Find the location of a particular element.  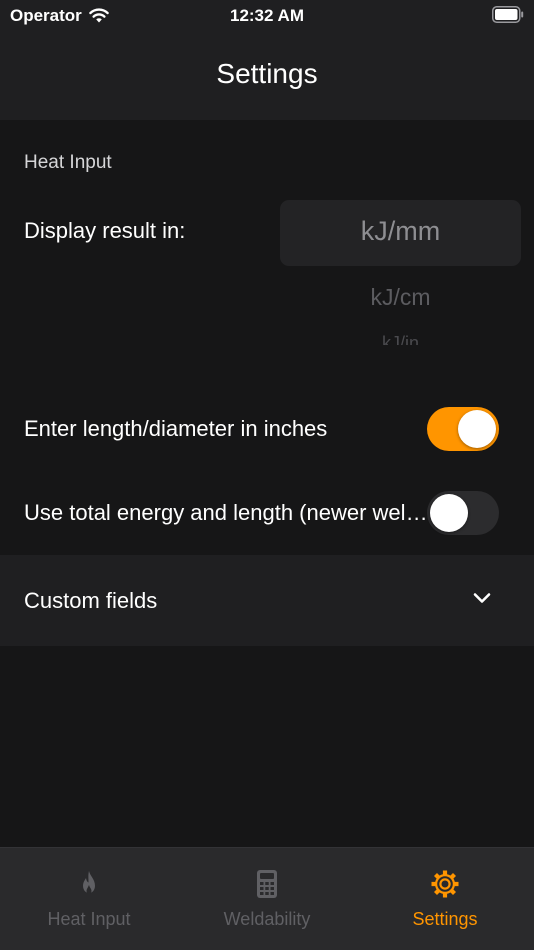

tab-heat-input: Heat Input is located at coordinates (89, 899).